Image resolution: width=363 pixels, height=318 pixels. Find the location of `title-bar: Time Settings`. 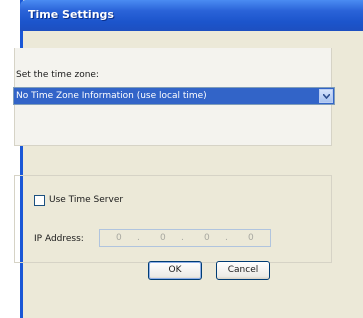

title-bar: Time Settings is located at coordinates (191, 15).